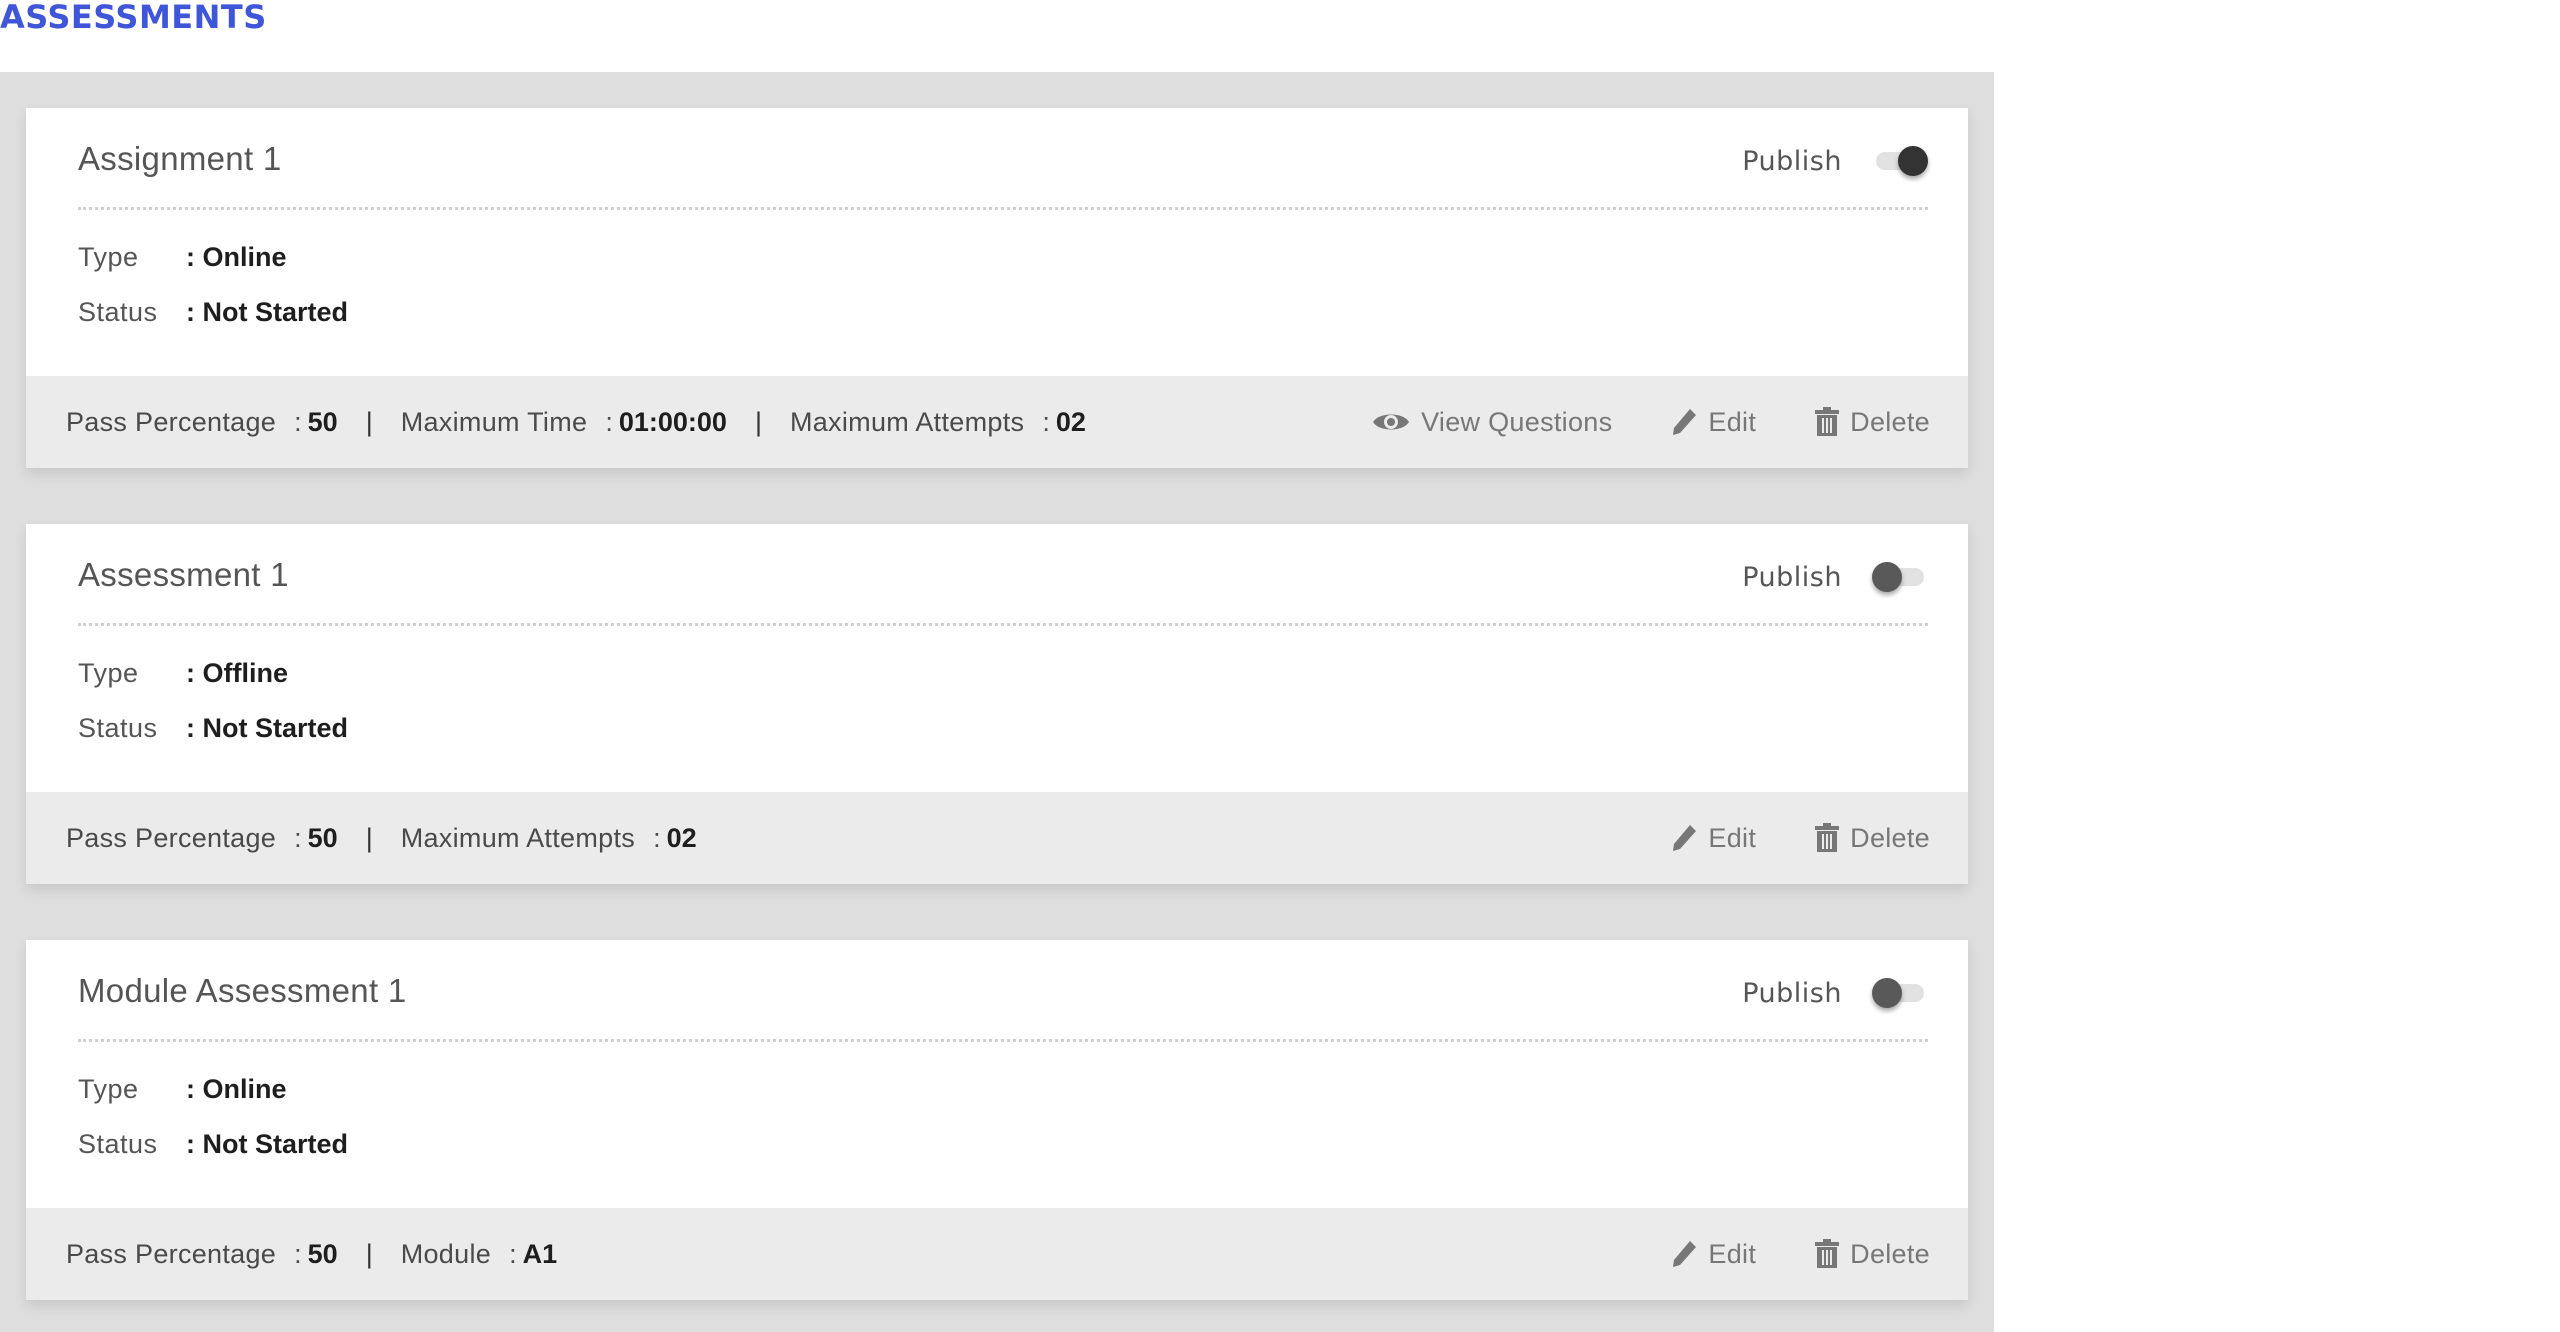 The image size is (2560, 1332). What do you see at coordinates (183, 574) in the screenshot?
I see `card-title: Assessment 1` at bounding box center [183, 574].